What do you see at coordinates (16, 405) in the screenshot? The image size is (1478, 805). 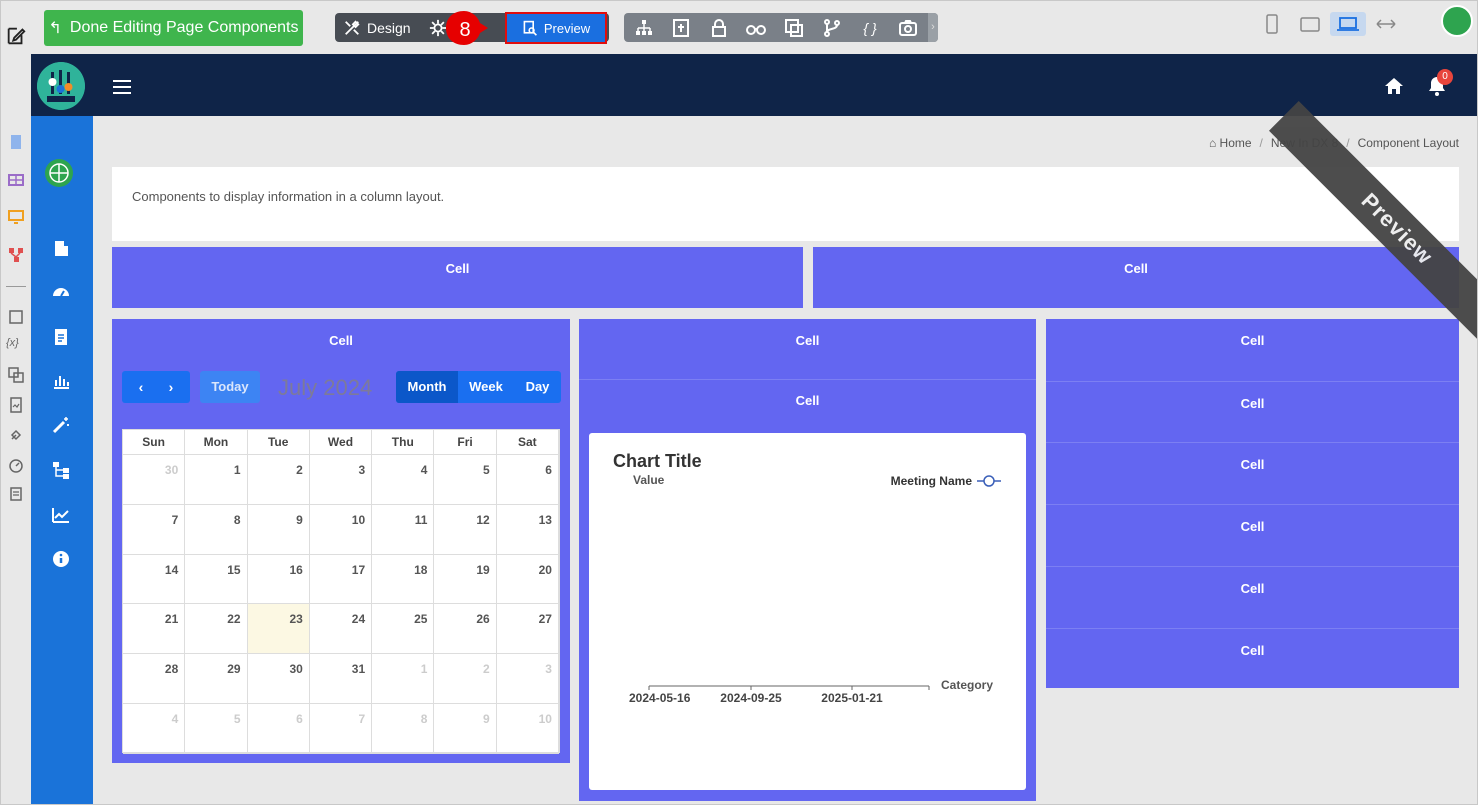 I see `report-icon` at bounding box center [16, 405].